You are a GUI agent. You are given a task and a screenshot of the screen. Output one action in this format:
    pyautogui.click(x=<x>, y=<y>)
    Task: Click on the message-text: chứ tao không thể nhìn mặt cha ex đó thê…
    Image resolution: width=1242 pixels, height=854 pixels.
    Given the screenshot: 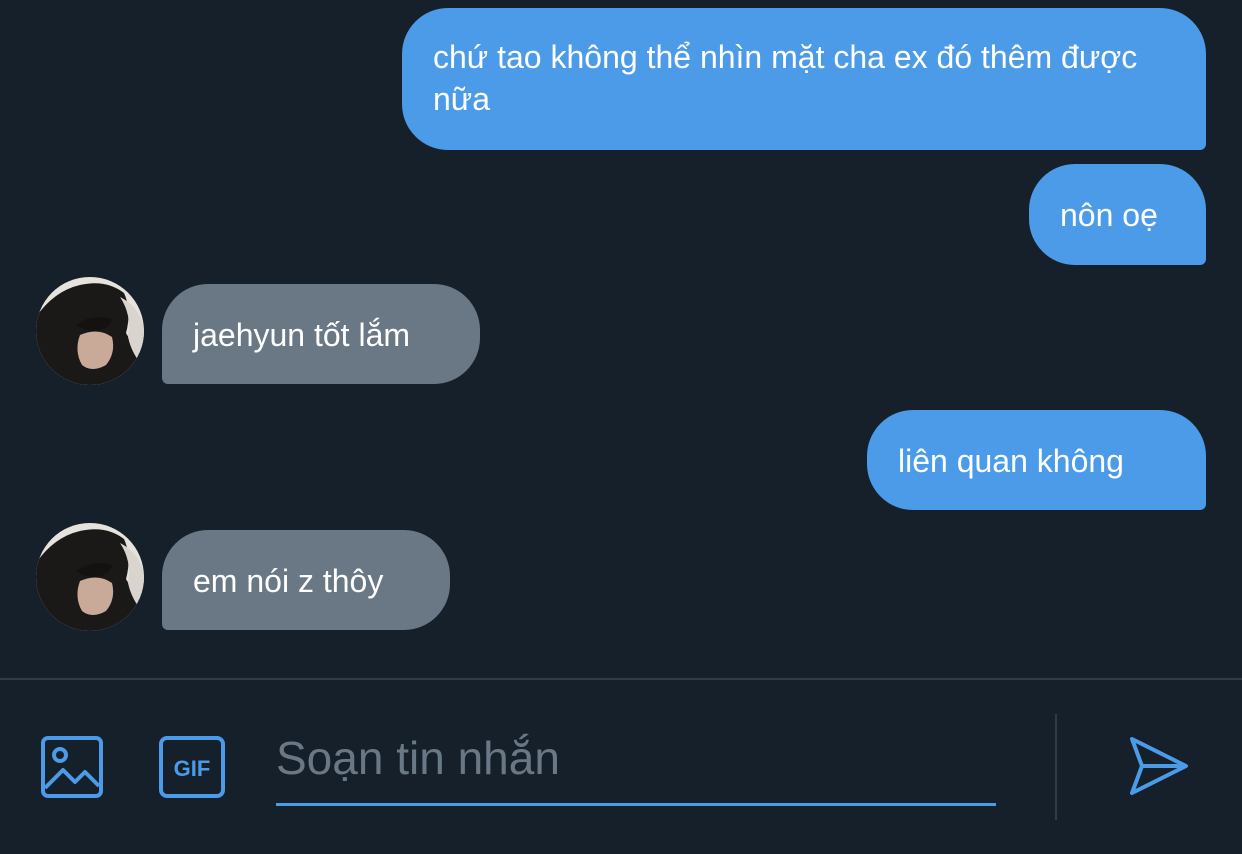 What is the action you would take?
    pyautogui.click(x=785, y=78)
    